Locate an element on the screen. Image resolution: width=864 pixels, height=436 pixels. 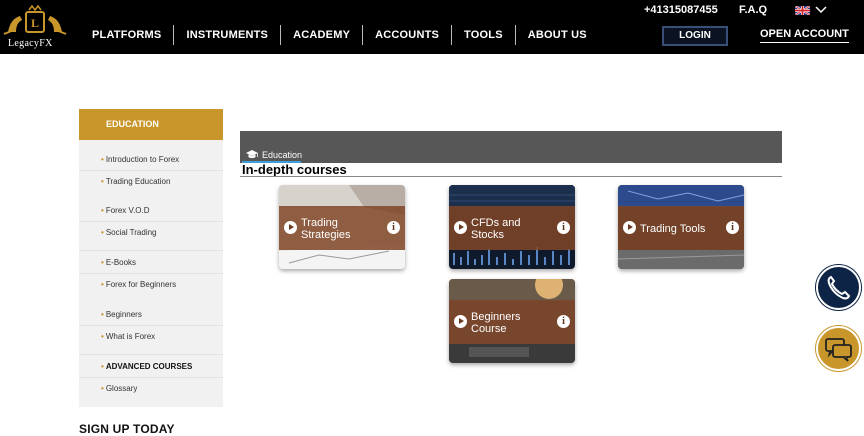
phone-icon is located at coordinates (839, 287).